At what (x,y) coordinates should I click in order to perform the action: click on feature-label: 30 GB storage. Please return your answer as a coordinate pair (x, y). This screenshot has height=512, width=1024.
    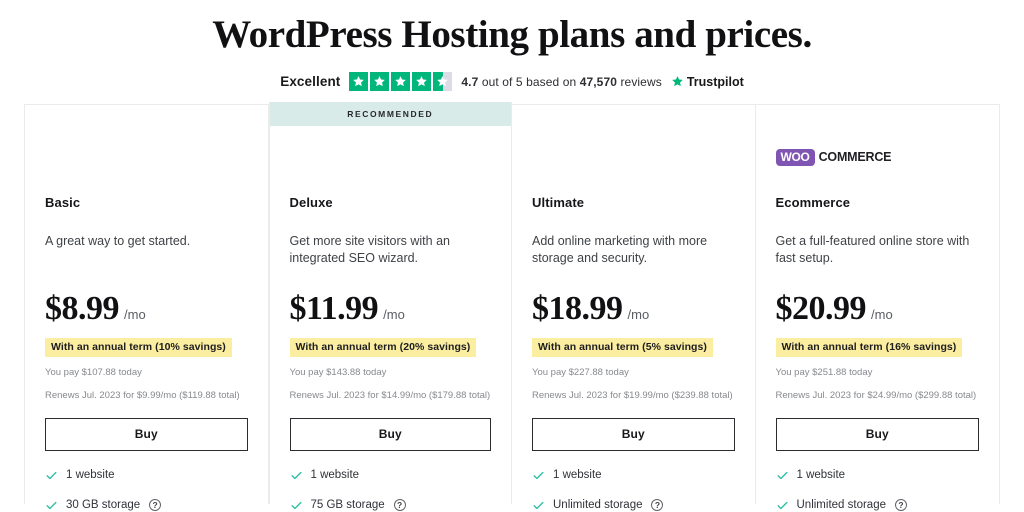
    Looking at the image, I should click on (103, 505).